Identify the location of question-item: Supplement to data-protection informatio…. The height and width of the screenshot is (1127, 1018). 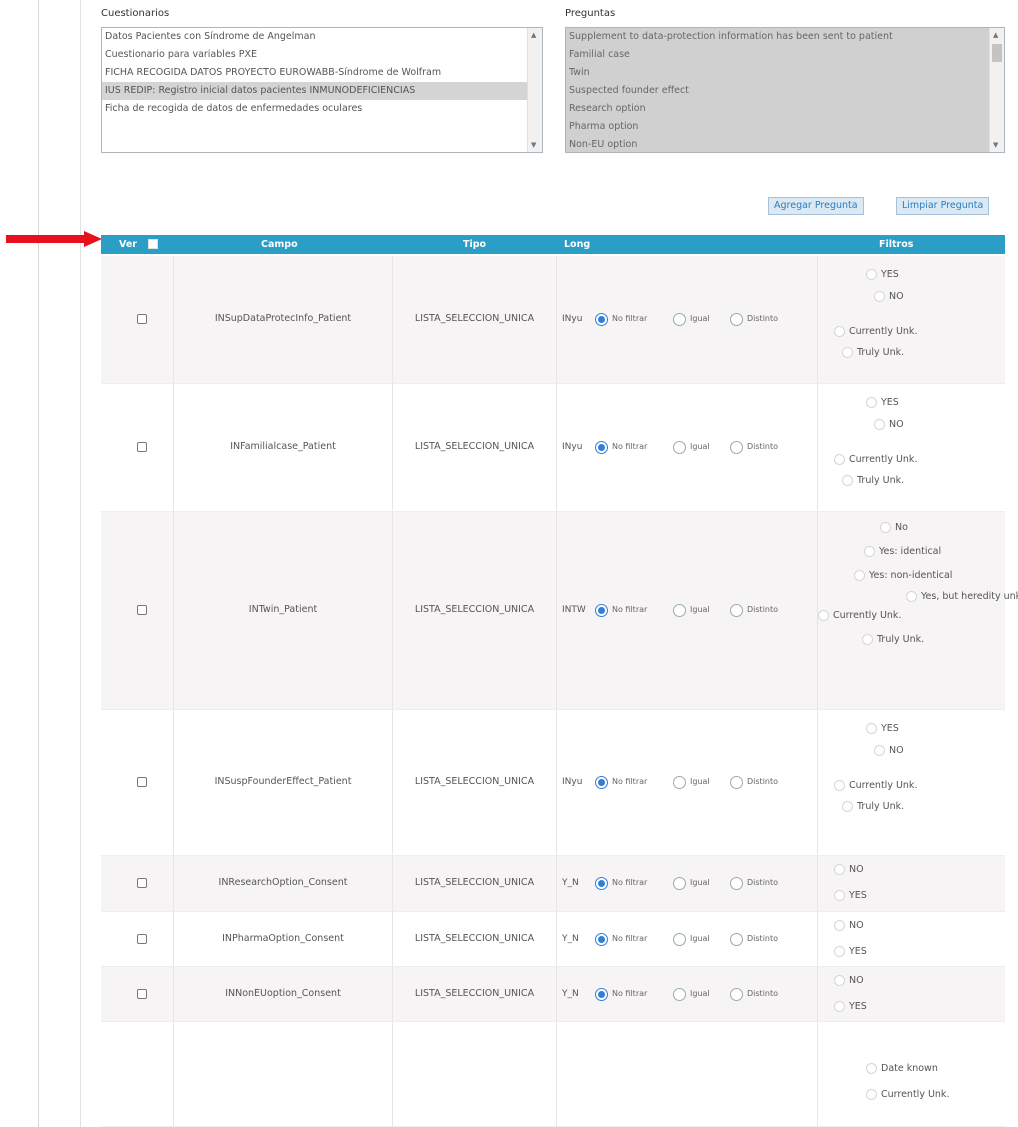
(785, 37).